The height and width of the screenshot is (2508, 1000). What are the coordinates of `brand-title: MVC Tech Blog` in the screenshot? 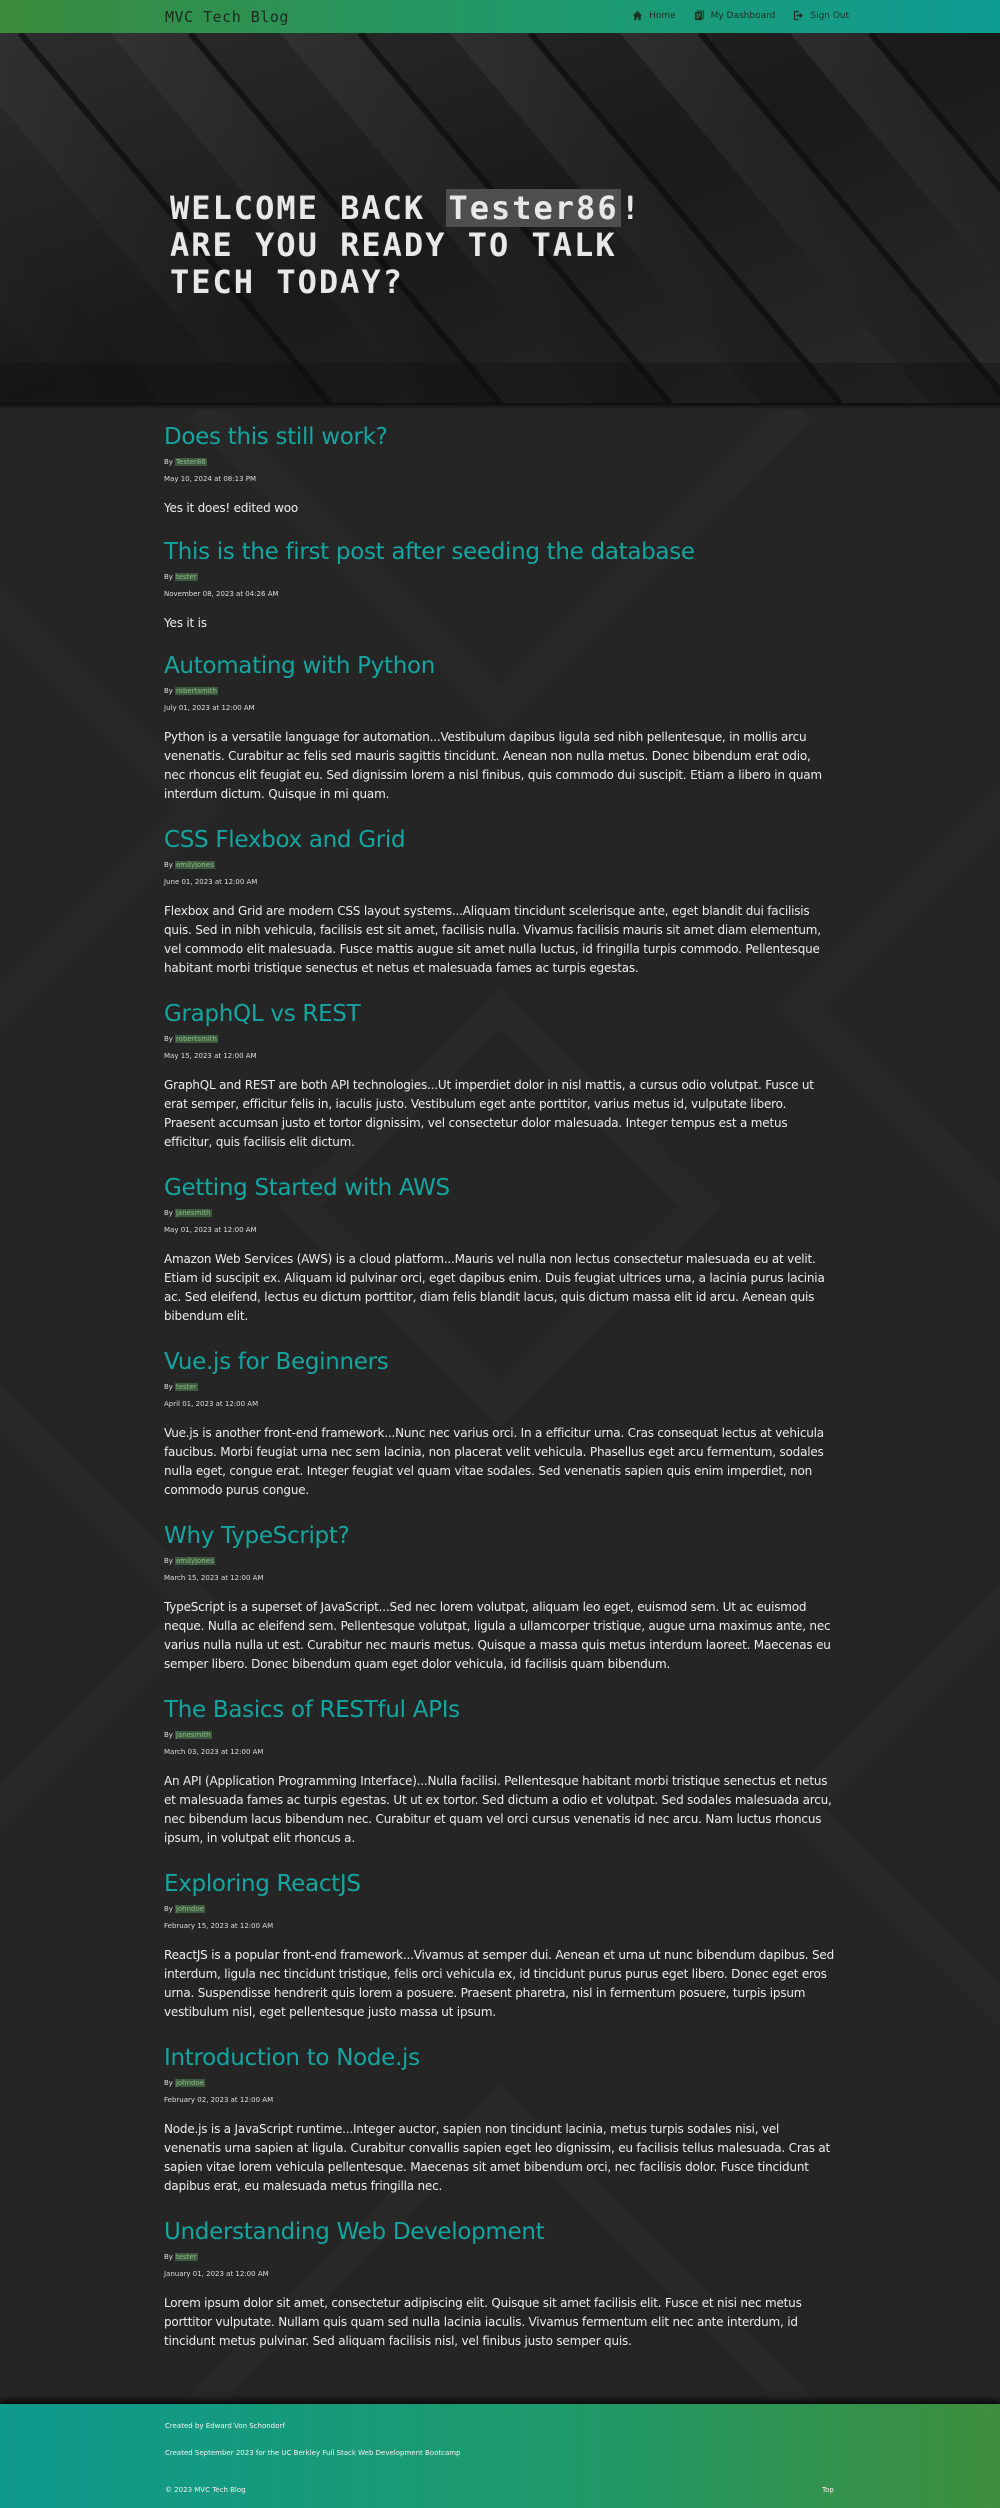 It's located at (227, 17).